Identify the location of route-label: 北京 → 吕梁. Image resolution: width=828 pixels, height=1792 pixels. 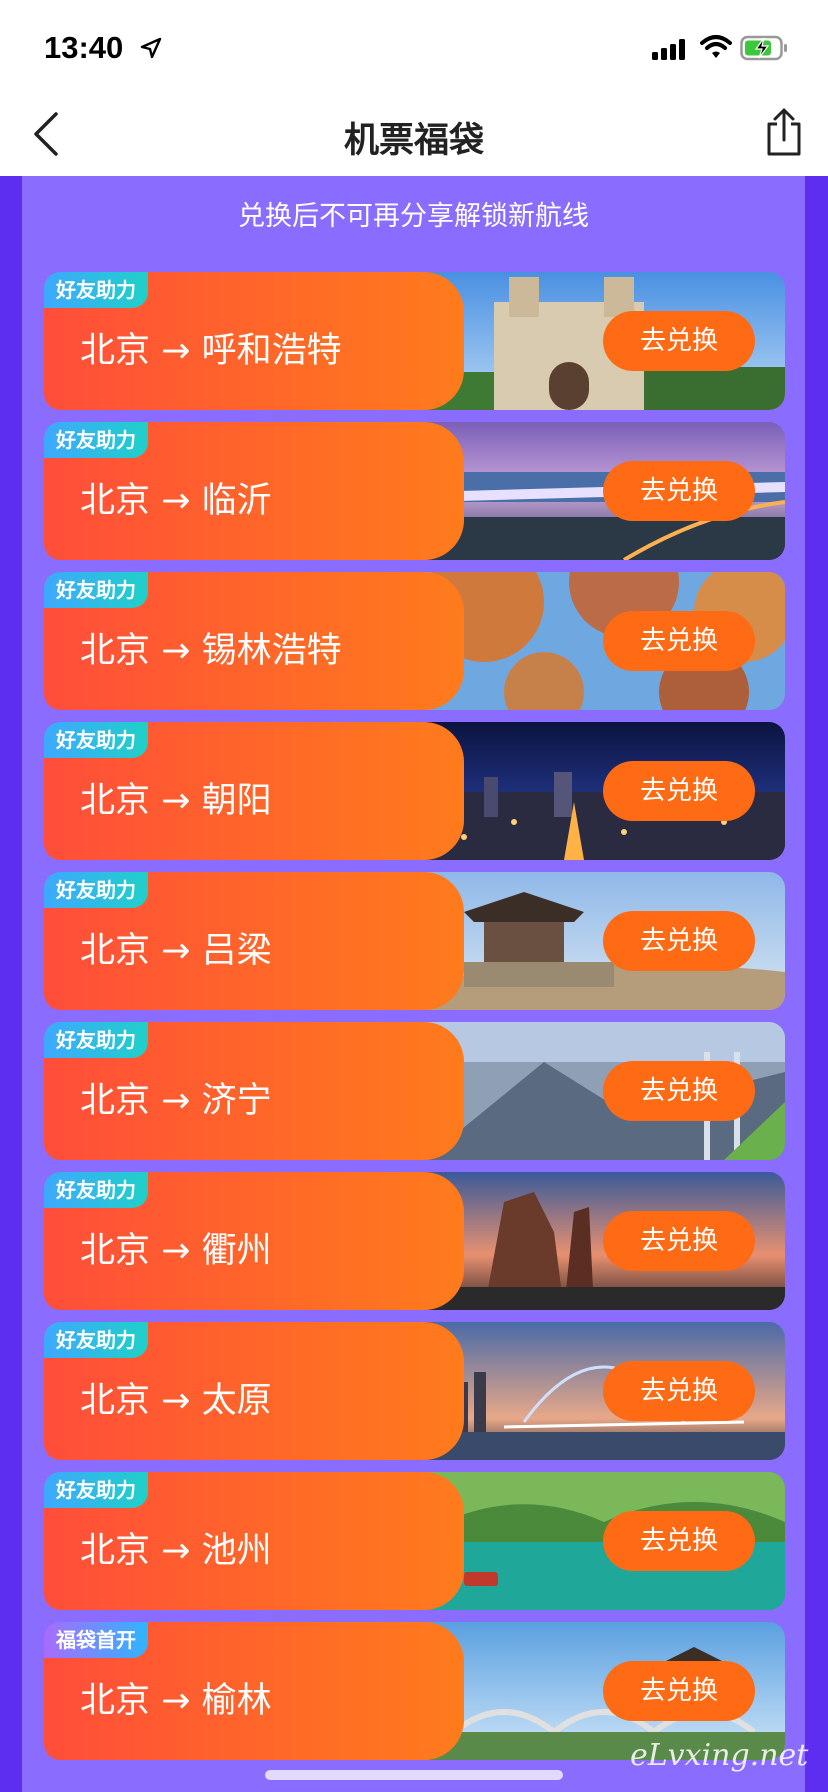
(176, 951).